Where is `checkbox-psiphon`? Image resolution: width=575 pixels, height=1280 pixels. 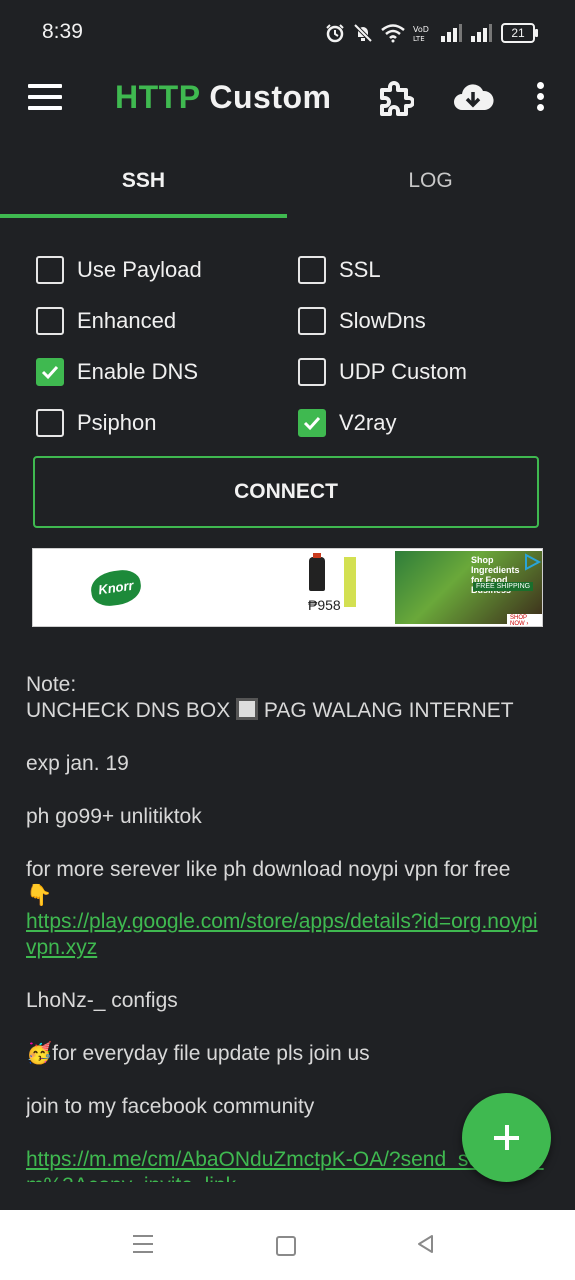
checkbox-psiphon is located at coordinates (50, 423).